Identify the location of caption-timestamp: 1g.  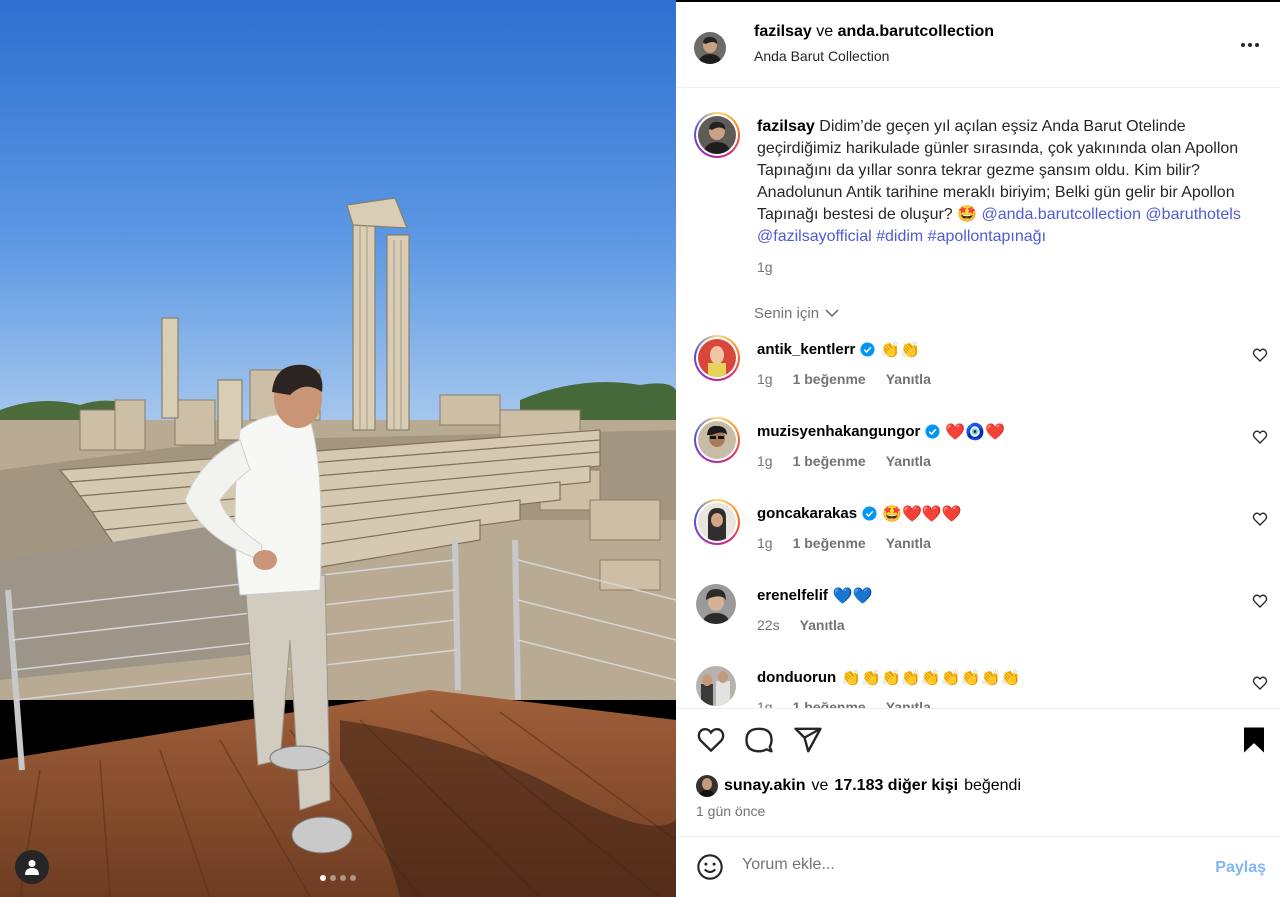
(765, 267).